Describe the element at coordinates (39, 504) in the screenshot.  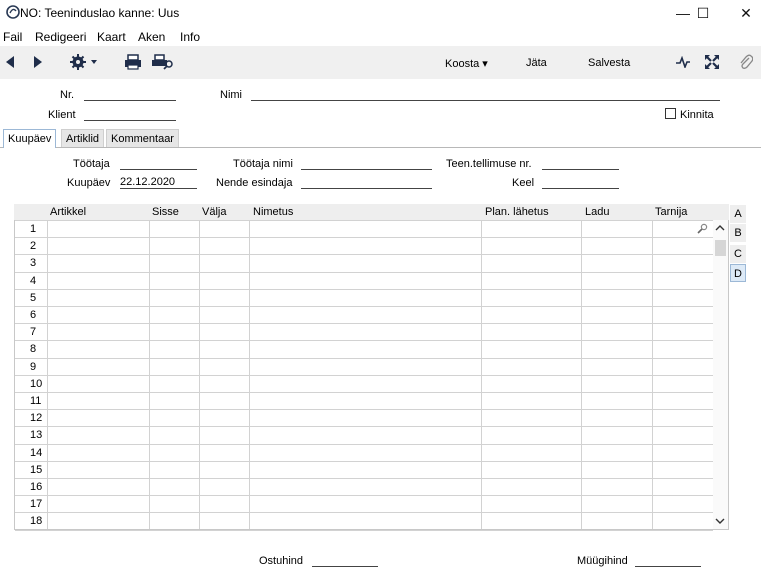
I see `table-row-number: 17` at that location.